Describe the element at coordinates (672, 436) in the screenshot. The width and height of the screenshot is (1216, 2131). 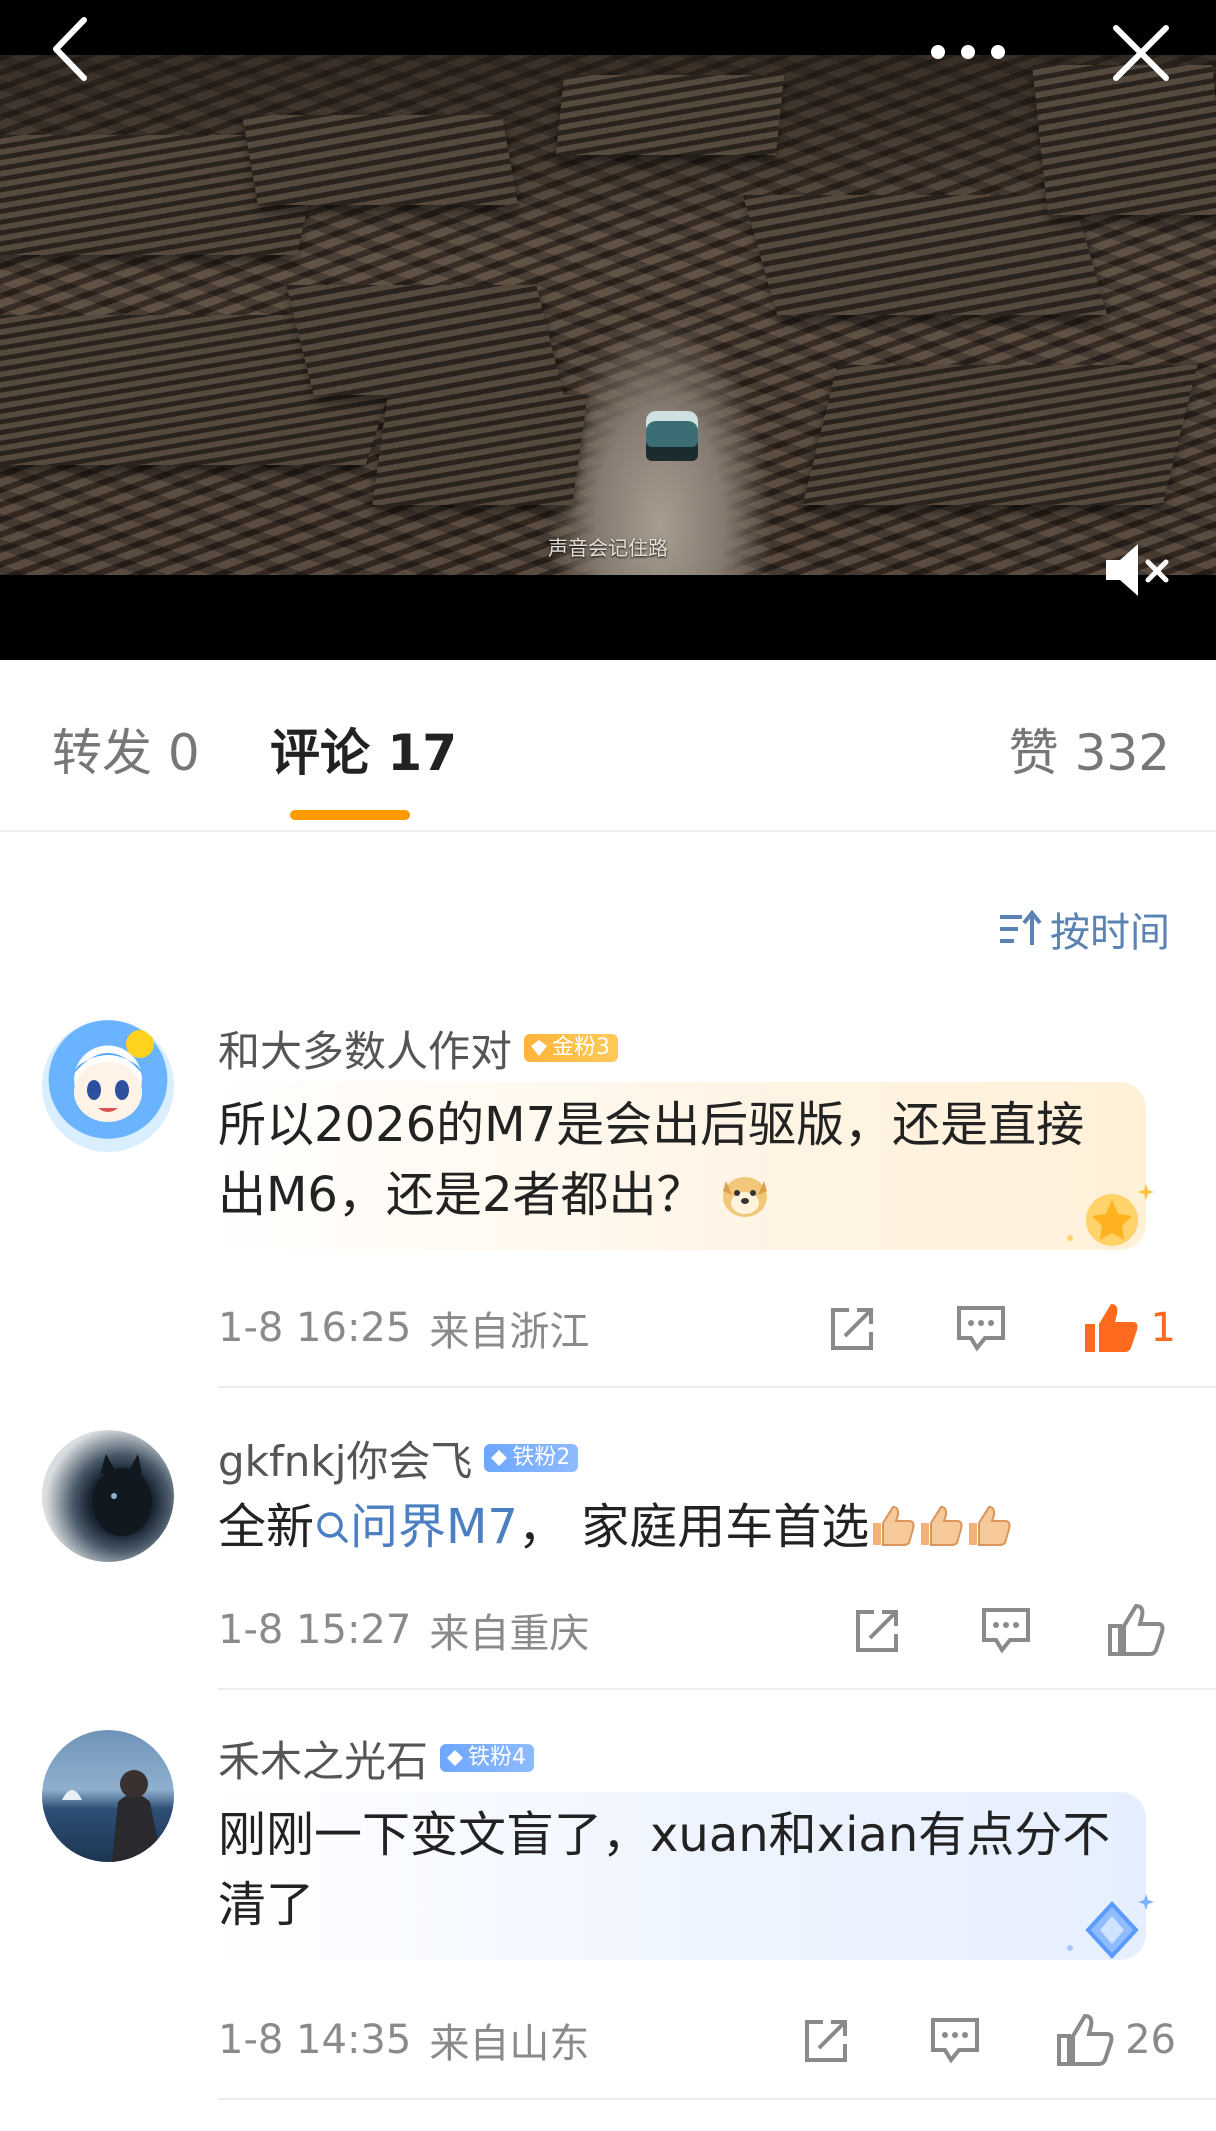
I see `car` at that location.